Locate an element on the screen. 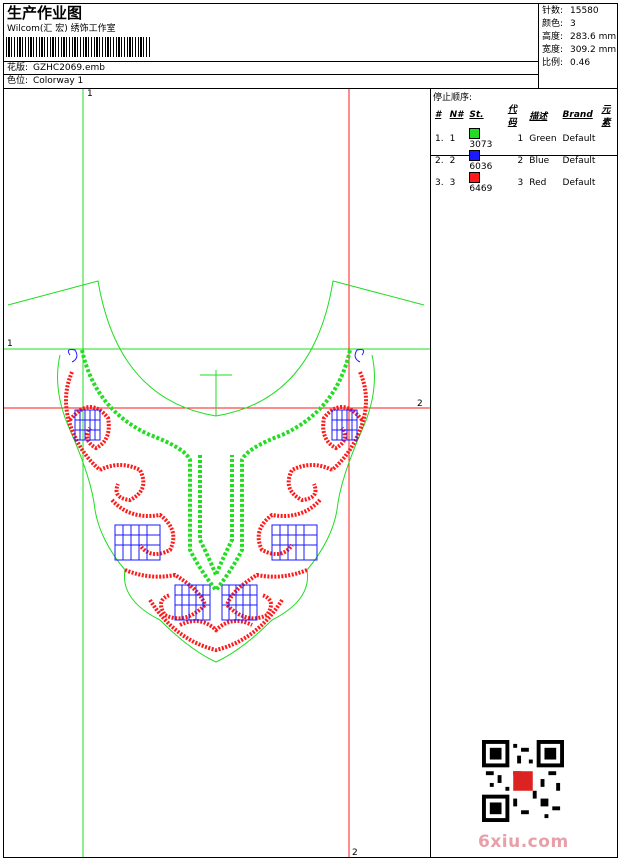  qr-code is located at coordinates (523, 781).